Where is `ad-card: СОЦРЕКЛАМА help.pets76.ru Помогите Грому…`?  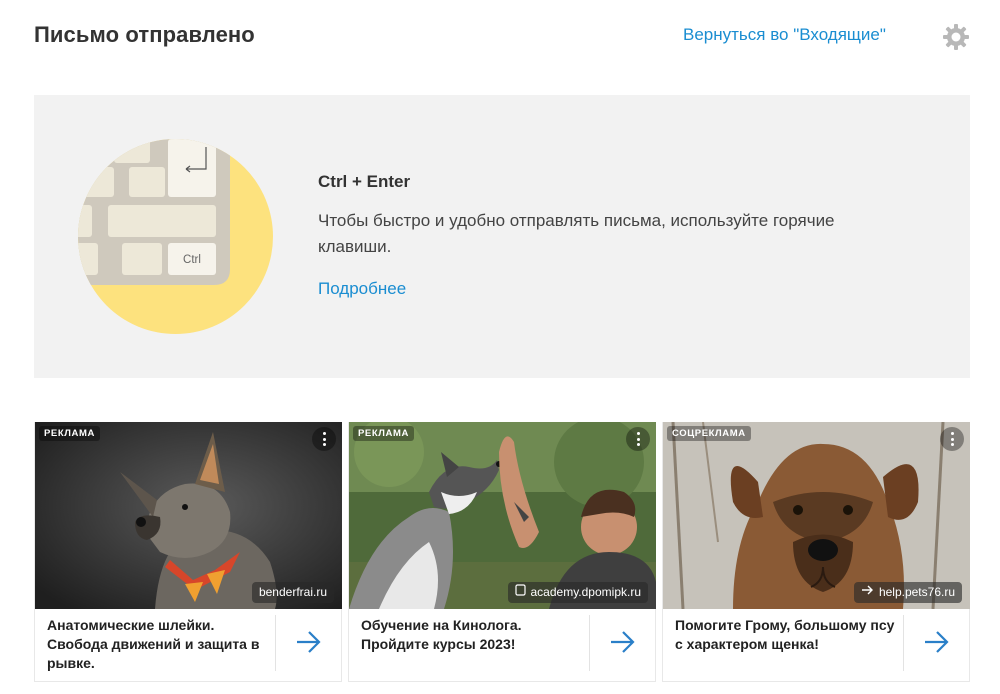
ad-card: СОЦРЕКЛАМА help.pets76.ru Помогите Грому… is located at coordinates (816, 552).